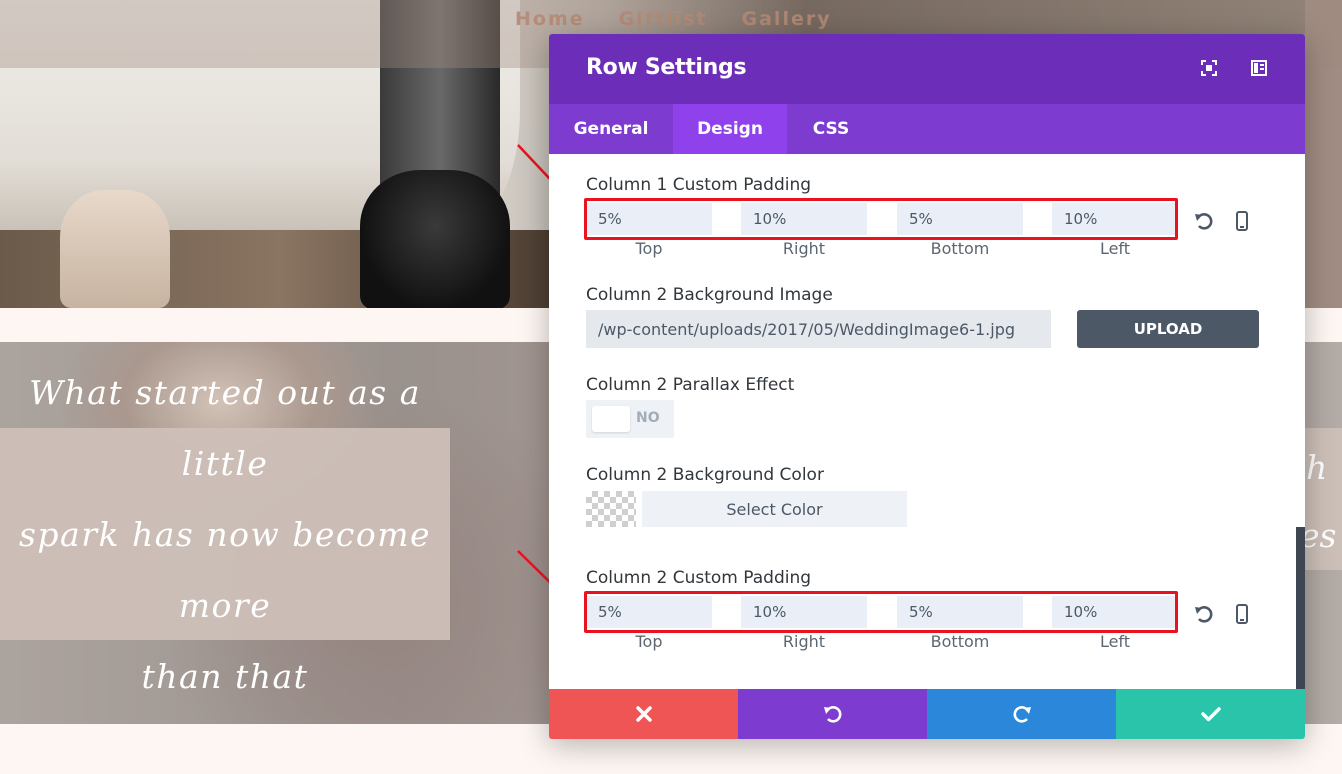 This screenshot has height=774, width=1342. I want to click on tab-general: General, so click(611, 129).